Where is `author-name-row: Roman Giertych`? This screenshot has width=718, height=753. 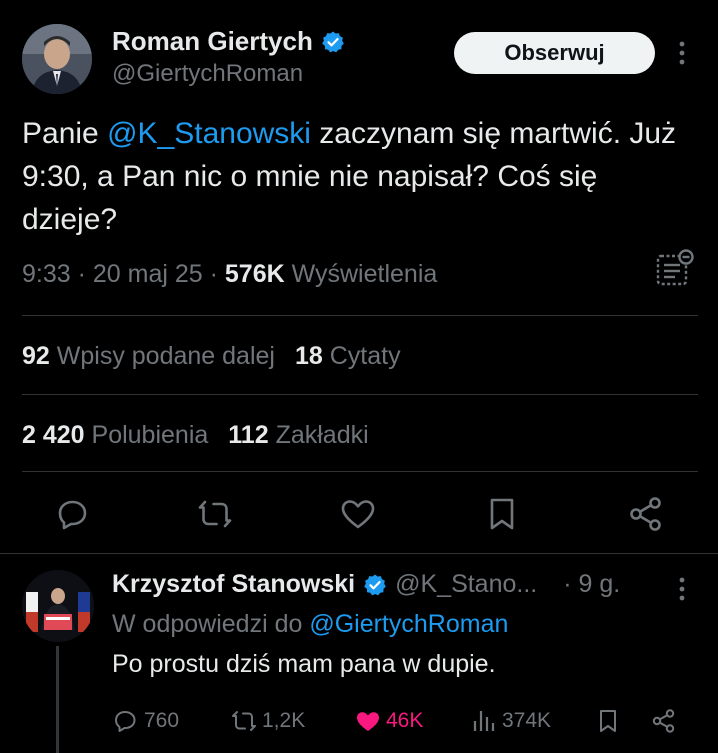
author-name-row: Roman Giertych is located at coordinates (228, 41).